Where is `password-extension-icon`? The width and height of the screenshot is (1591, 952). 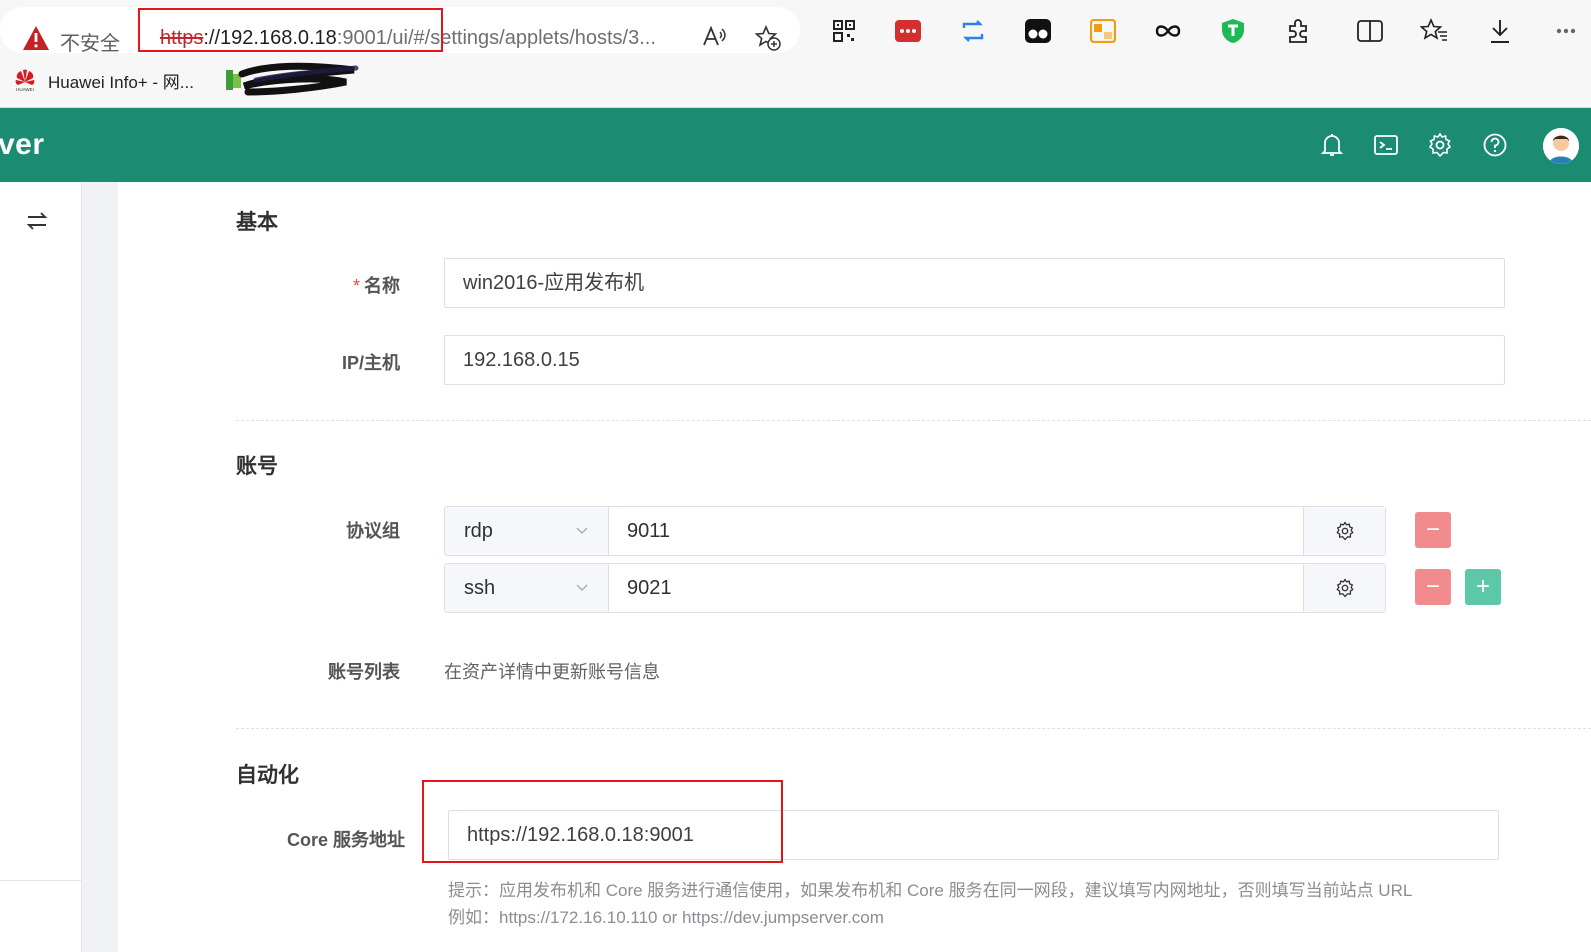 password-extension-icon is located at coordinates (908, 31).